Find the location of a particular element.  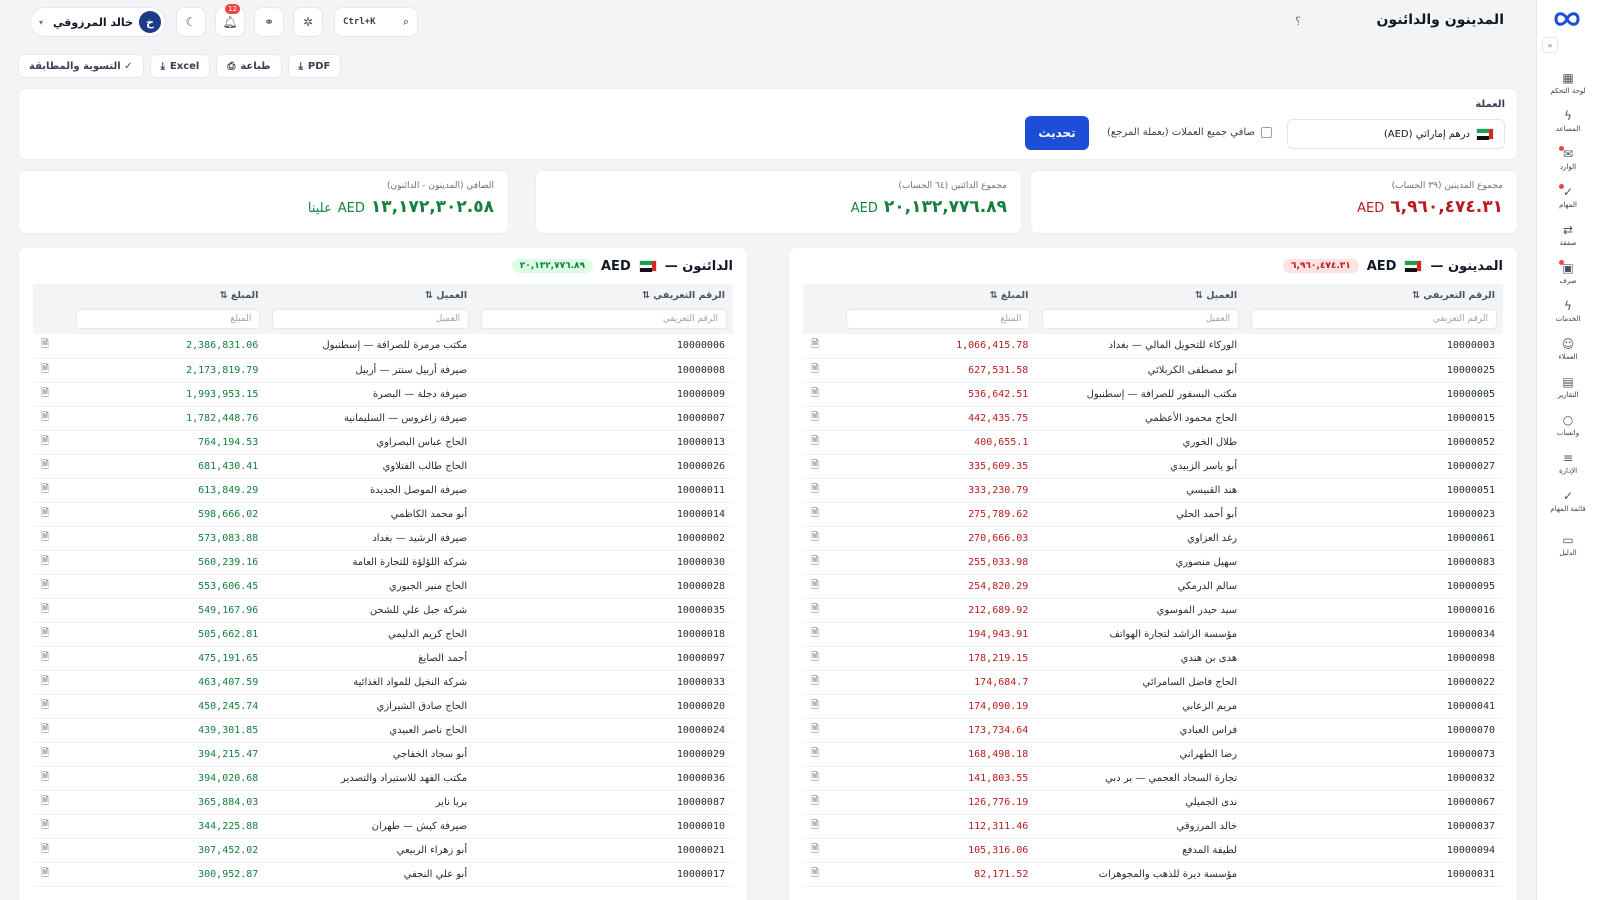

sidebar-item: ϟ الخدمات is located at coordinates (1568, 311).